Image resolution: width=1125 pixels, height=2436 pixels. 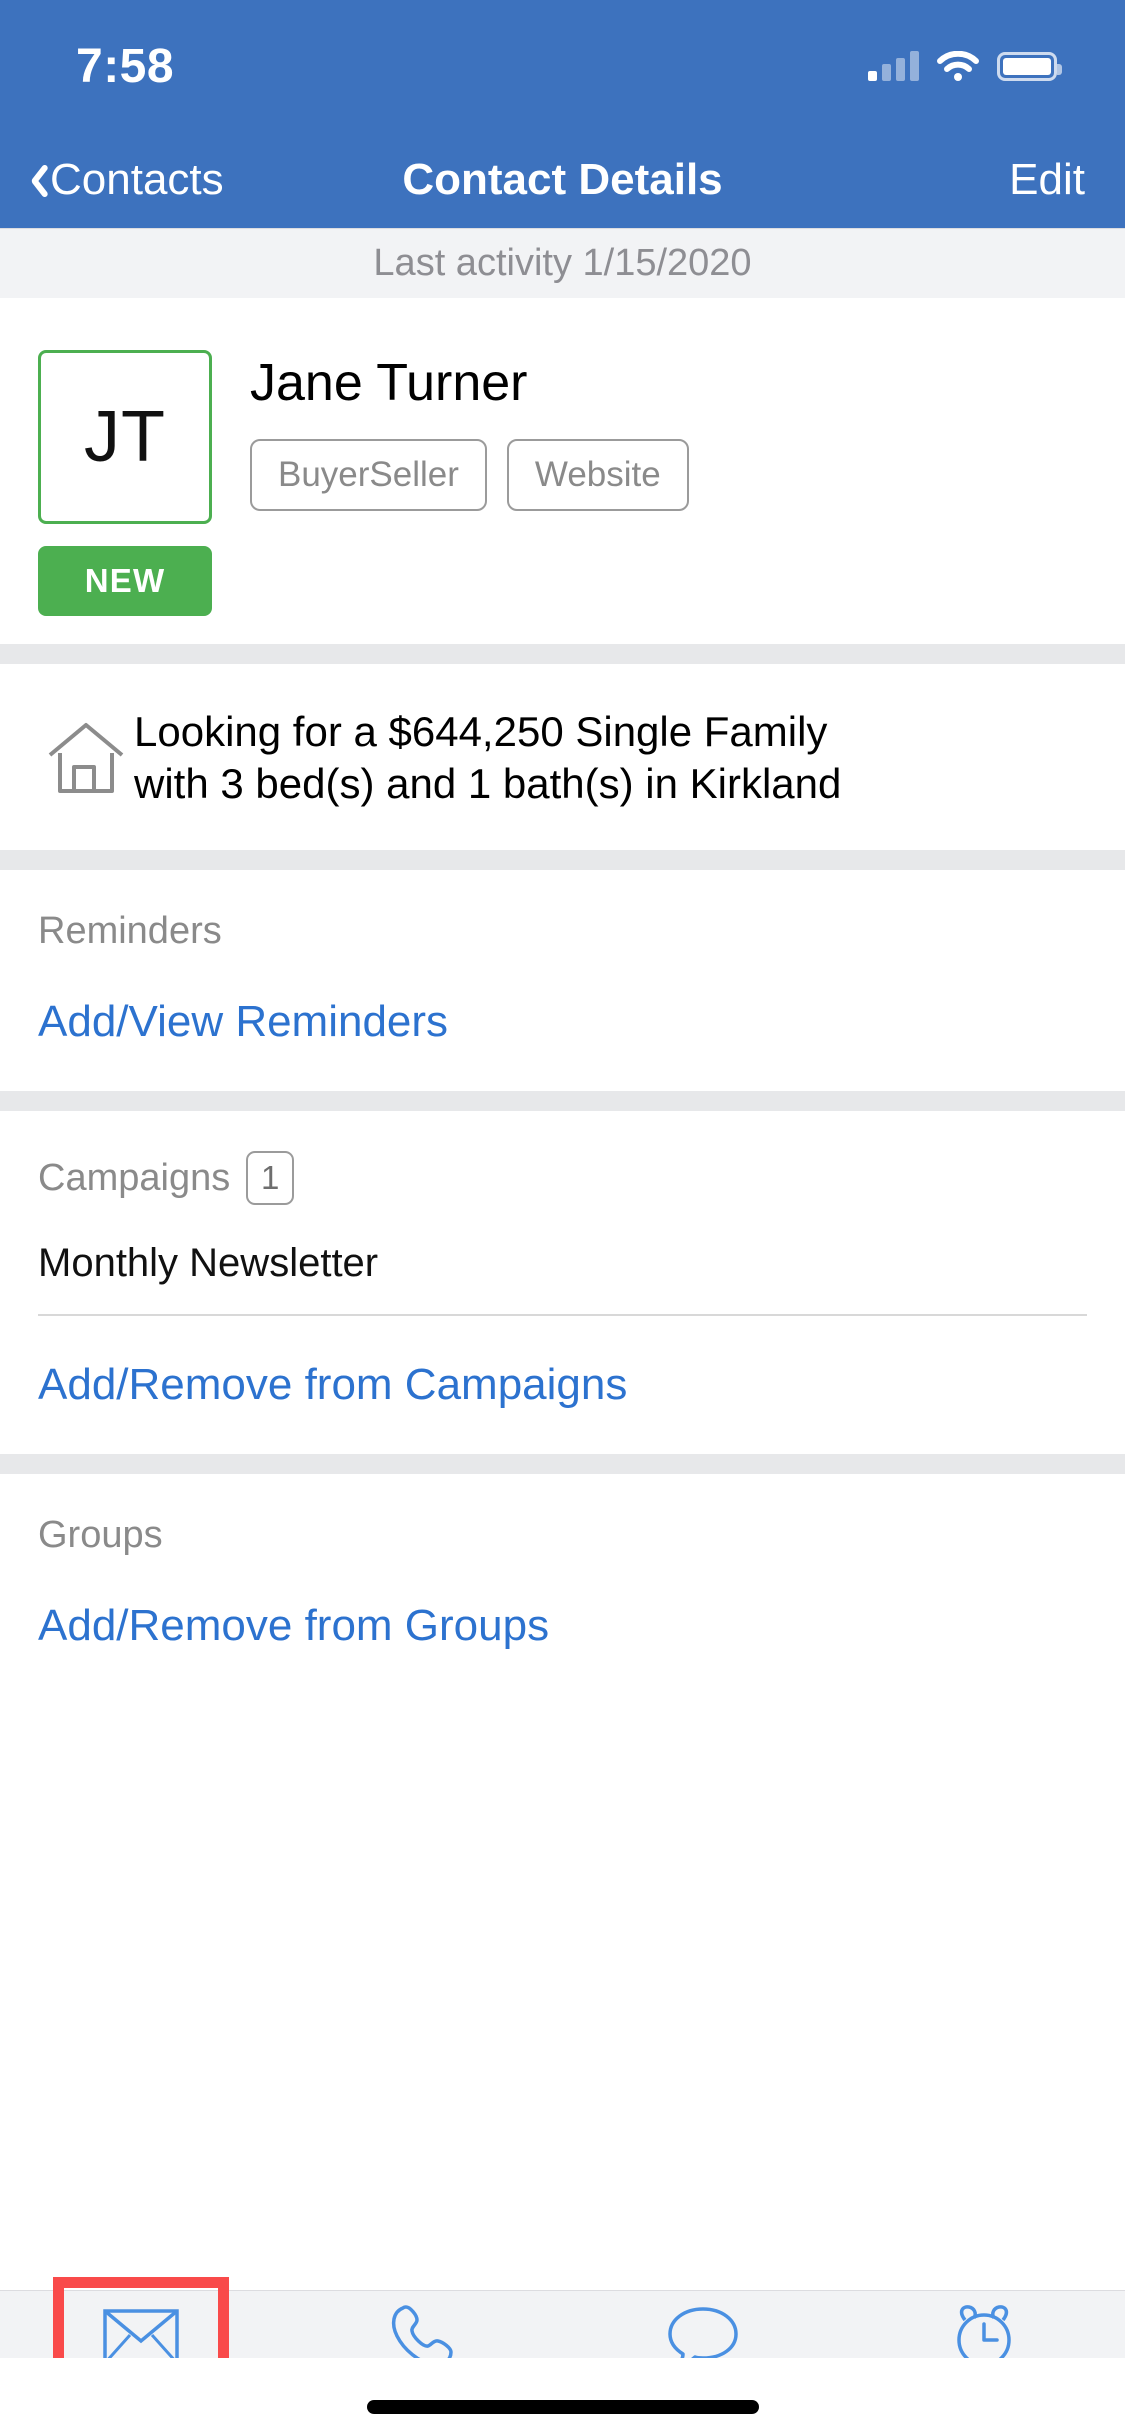 What do you see at coordinates (562, 1315) in the screenshot?
I see `list-divider` at bounding box center [562, 1315].